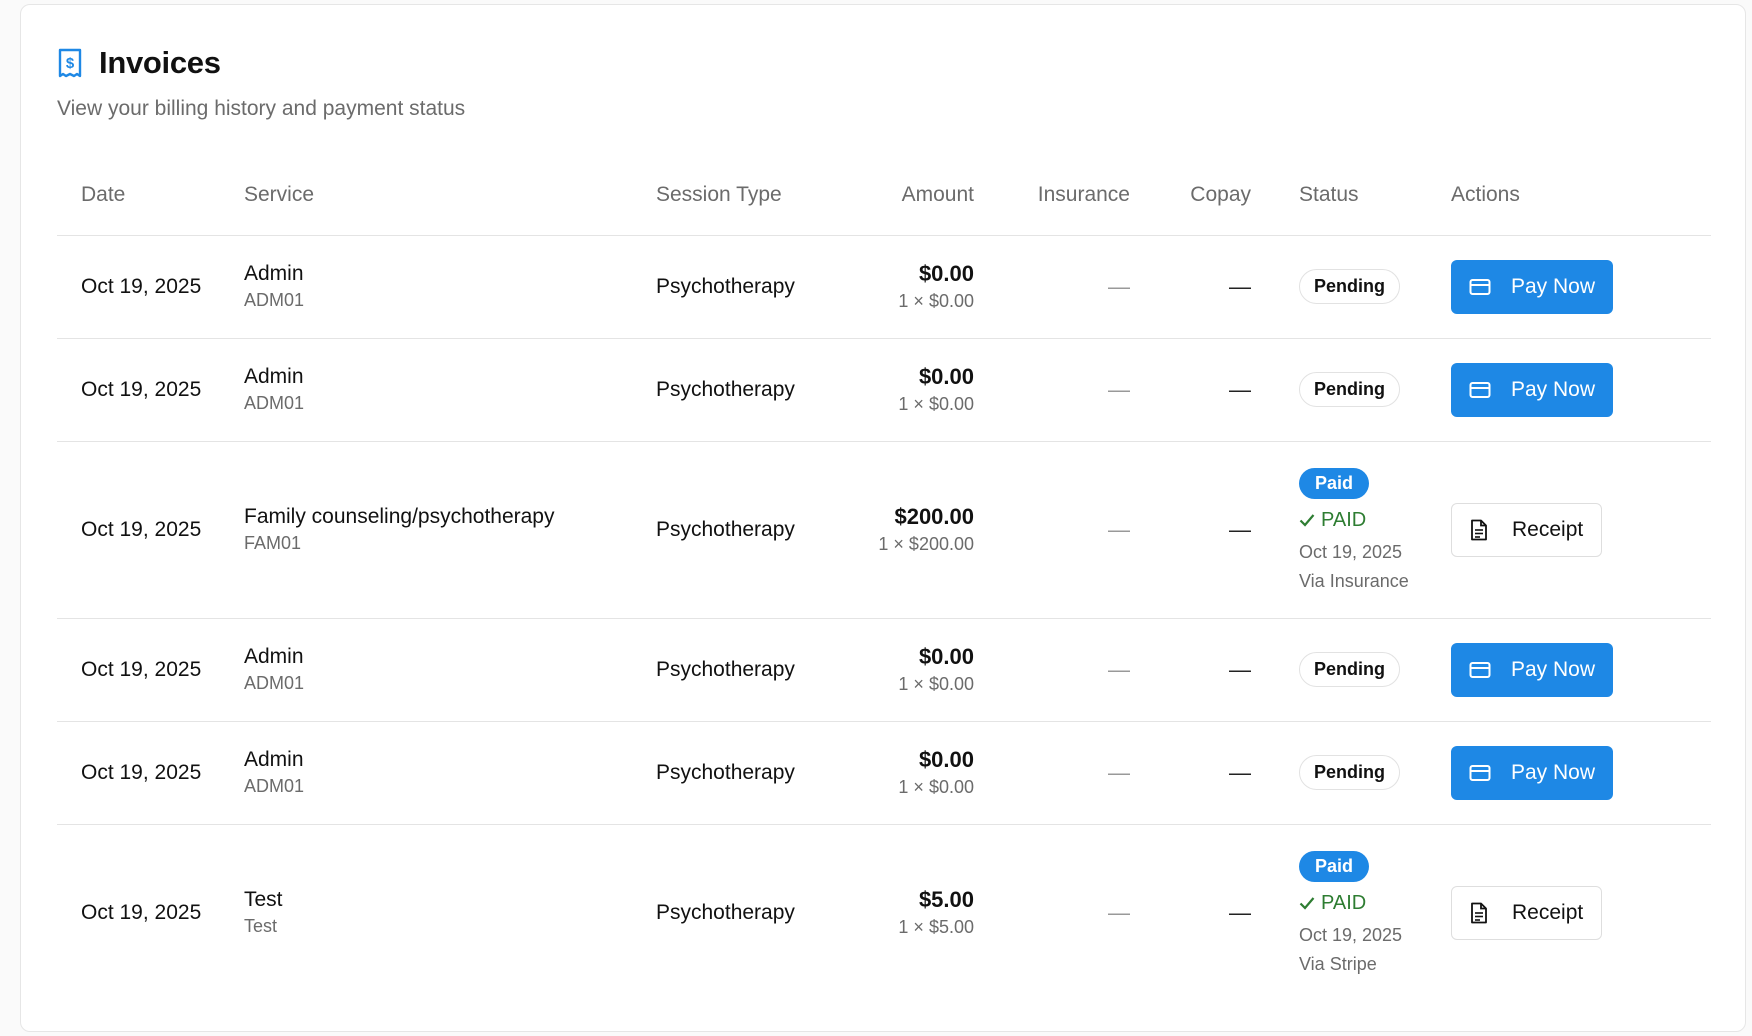 This screenshot has height=1036, width=1752. I want to click on receipt-dollar-icon: $, so click(70, 63).